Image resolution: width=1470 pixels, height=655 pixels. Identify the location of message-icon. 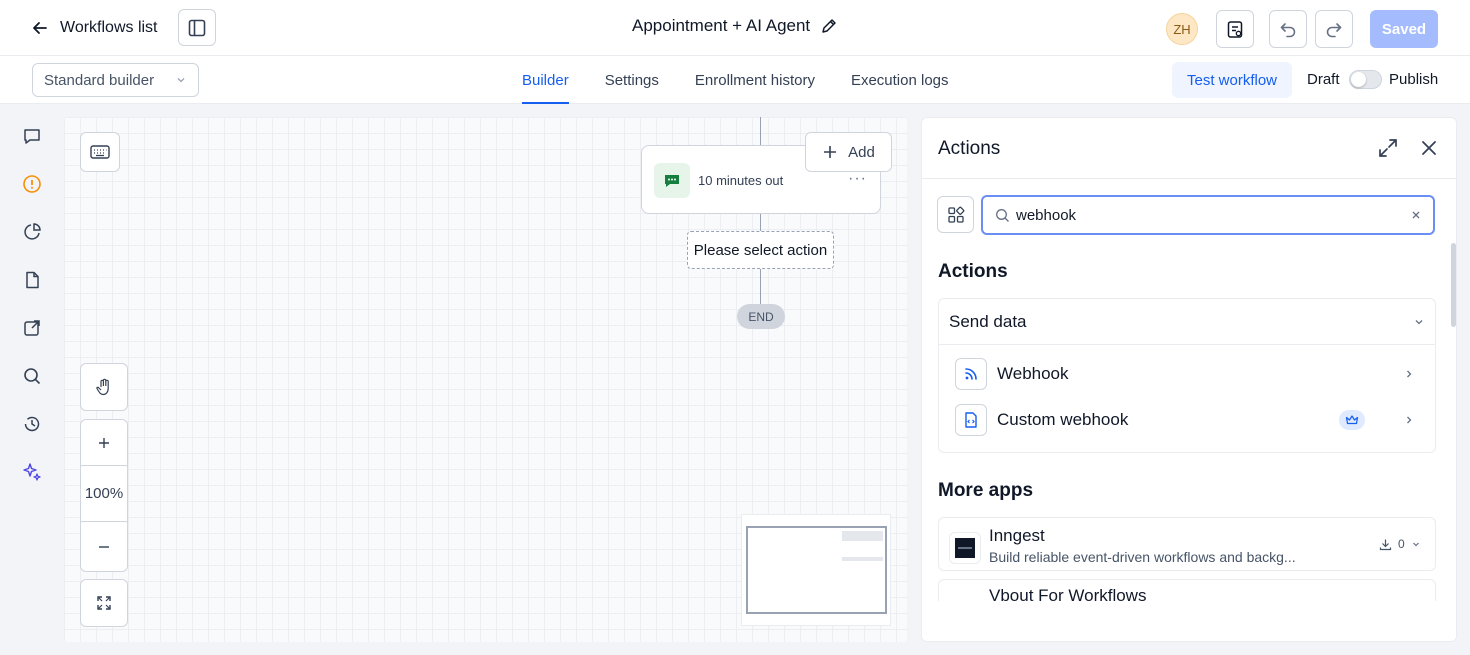
(672, 180).